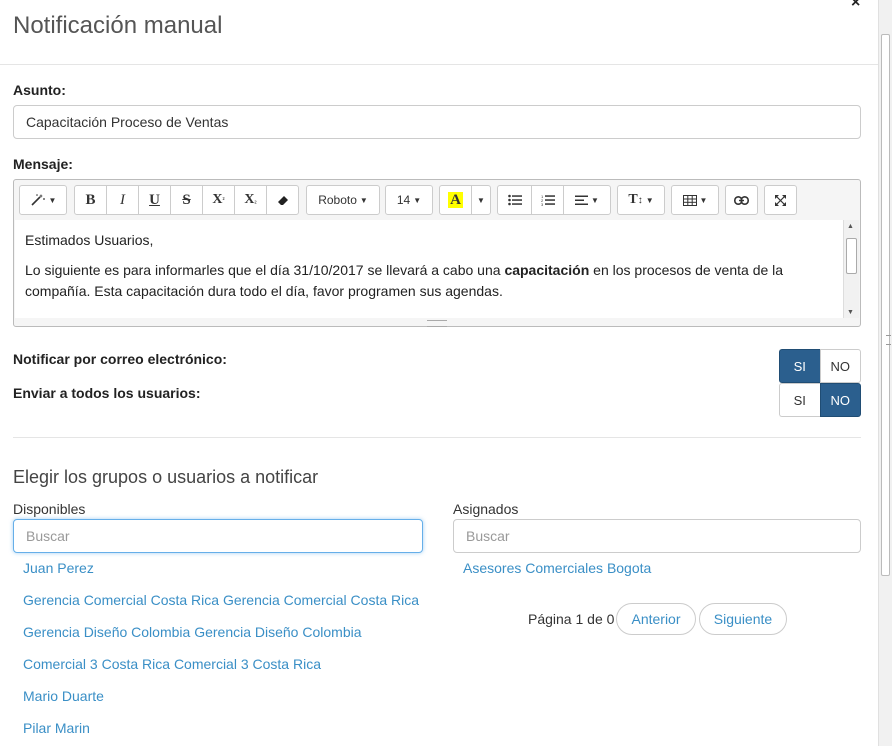  Describe the element at coordinates (855, 6) in the screenshot. I see `close-icon: ×` at that location.